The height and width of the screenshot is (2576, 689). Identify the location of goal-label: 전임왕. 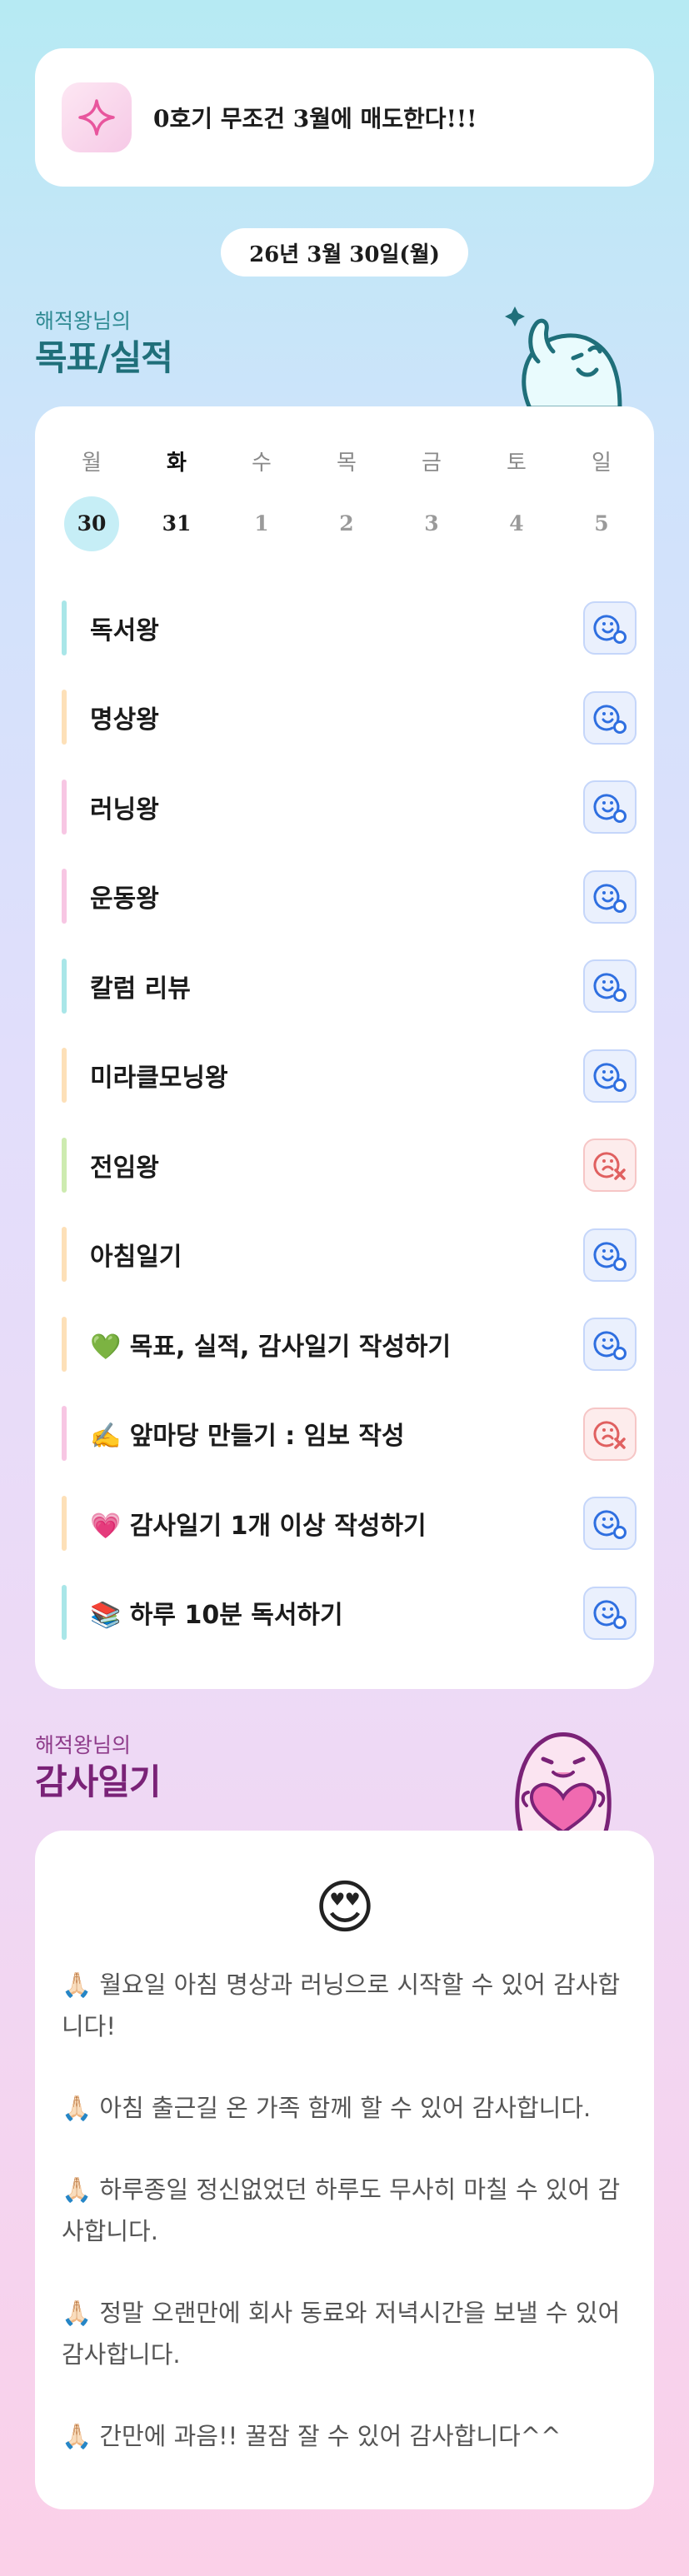
(124, 1168).